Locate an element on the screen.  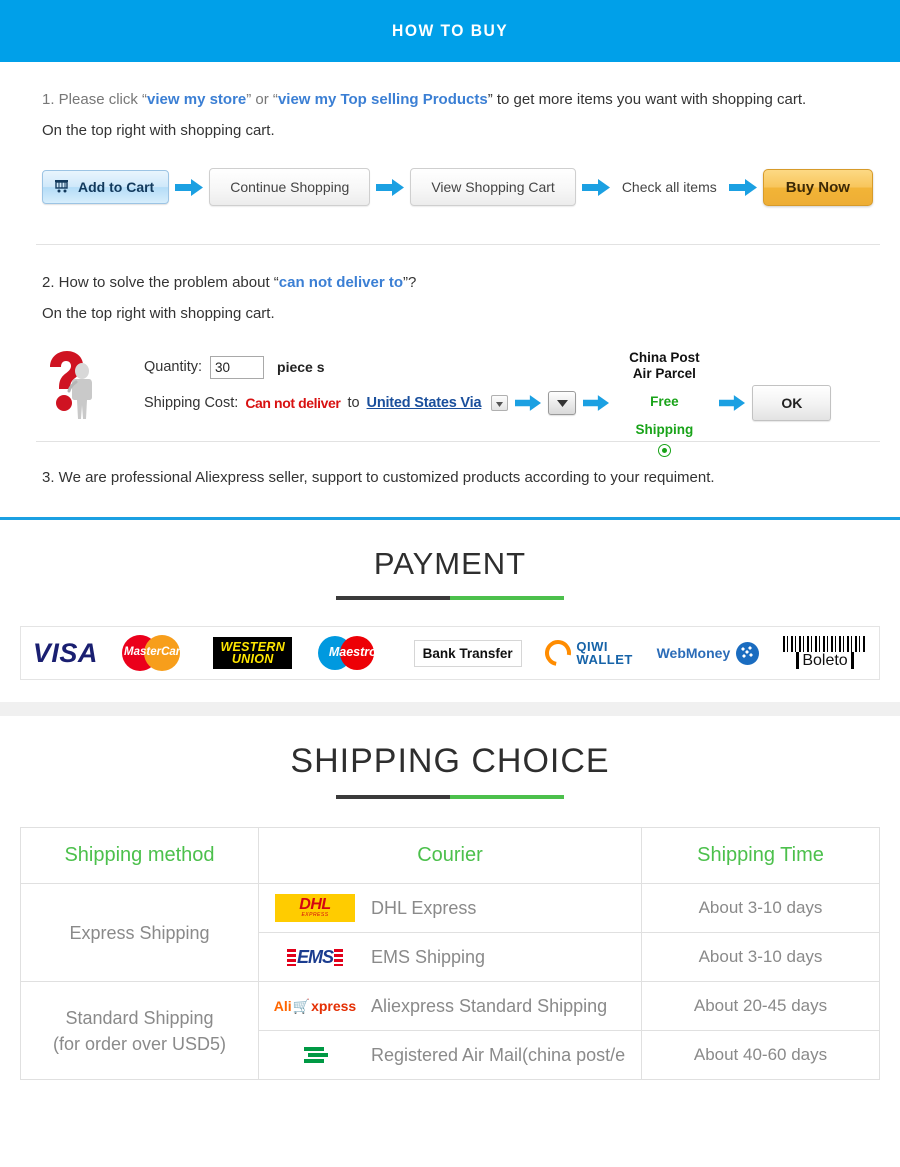
payment-logo-mastercard: MasterCard is located at coordinates (155, 653).